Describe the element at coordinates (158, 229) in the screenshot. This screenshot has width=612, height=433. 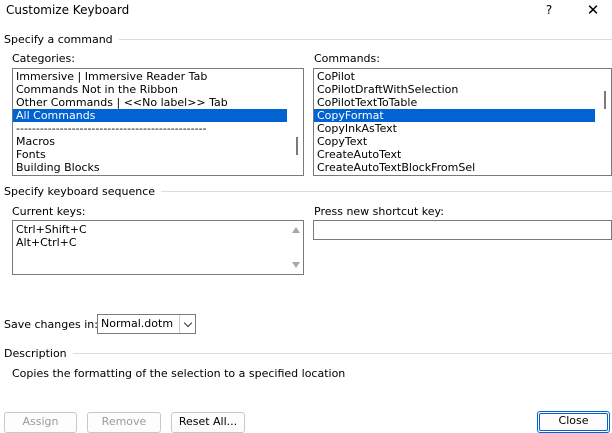
I see `current-key-item: Ctrl+Shift+C` at that location.